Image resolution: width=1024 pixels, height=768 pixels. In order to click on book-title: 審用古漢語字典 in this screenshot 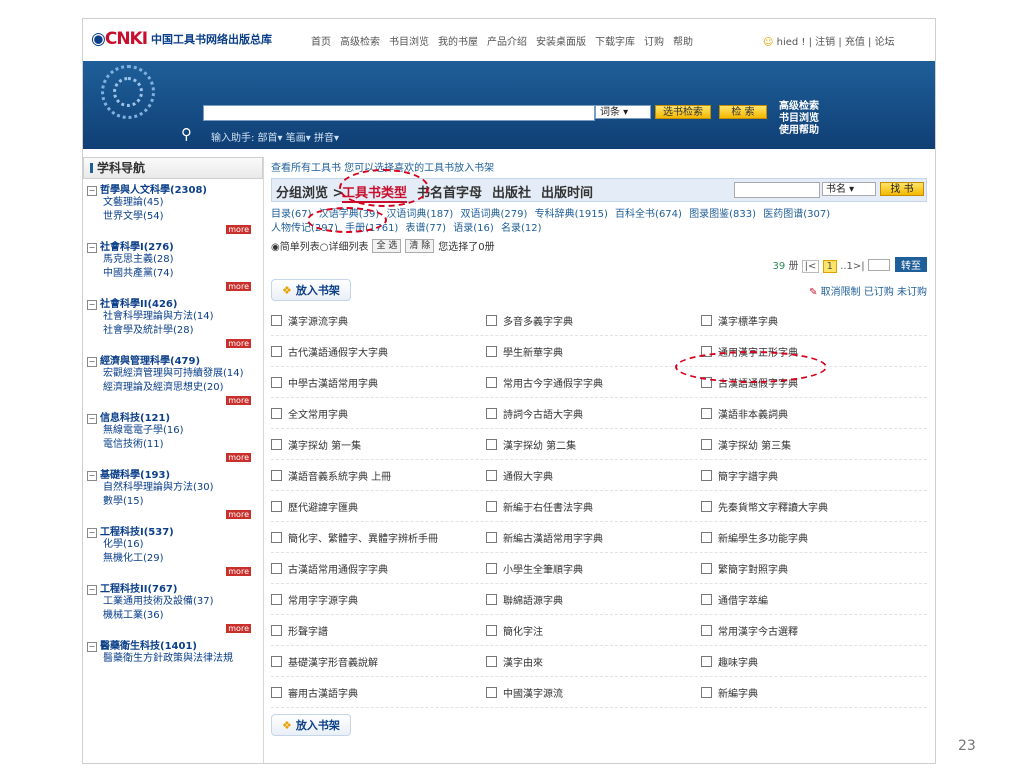, I will do `click(323, 692)`.